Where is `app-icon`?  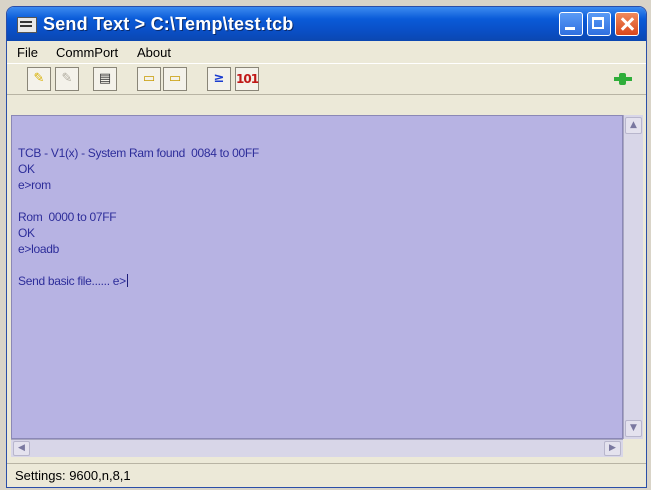
app-icon is located at coordinates (27, 25).